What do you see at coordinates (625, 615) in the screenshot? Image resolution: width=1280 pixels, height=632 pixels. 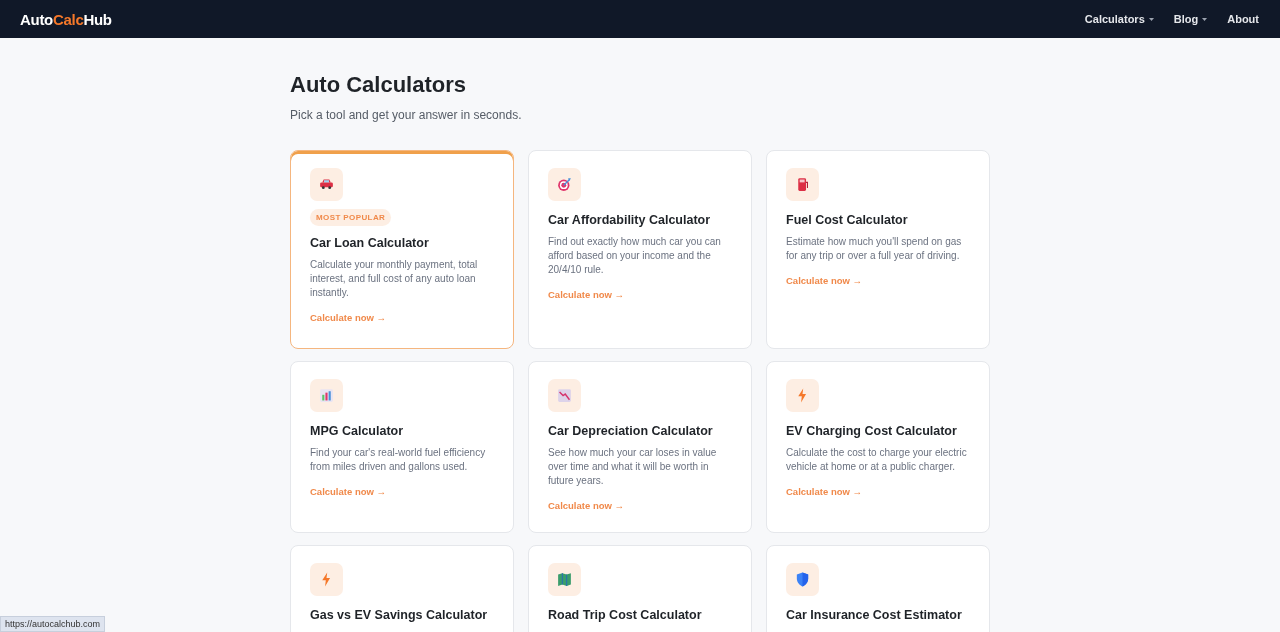 I see `card-title: Road Trip Cost Calculator` at bounding box center [625, 615].